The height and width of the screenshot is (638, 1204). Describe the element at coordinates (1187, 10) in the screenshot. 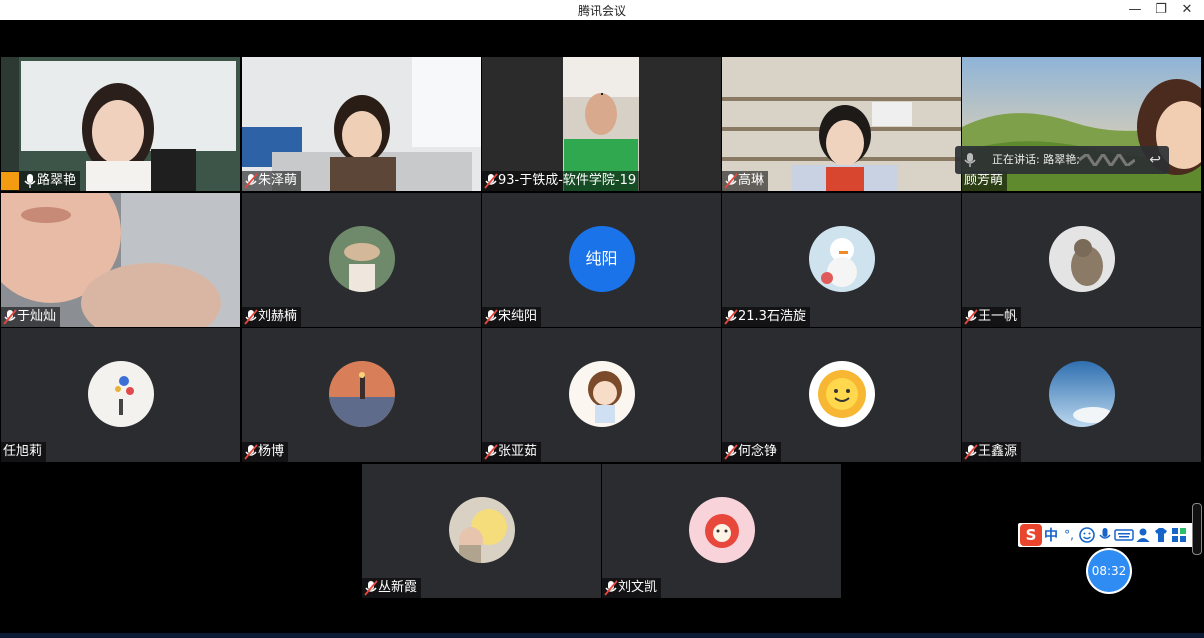

I see `close-button: ✕` at that location.